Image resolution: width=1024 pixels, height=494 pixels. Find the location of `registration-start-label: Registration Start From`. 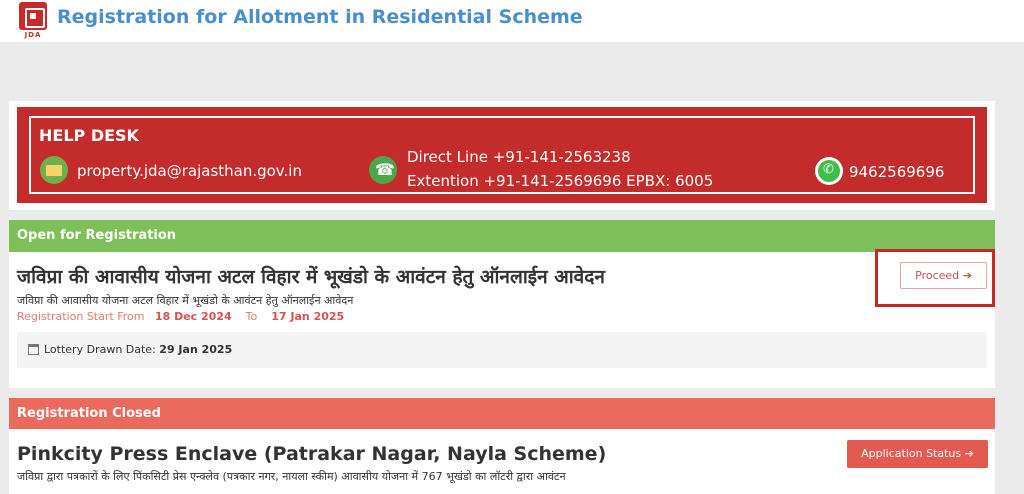

registration-start-label: Registration Start From is located at coordinates (81, 316).